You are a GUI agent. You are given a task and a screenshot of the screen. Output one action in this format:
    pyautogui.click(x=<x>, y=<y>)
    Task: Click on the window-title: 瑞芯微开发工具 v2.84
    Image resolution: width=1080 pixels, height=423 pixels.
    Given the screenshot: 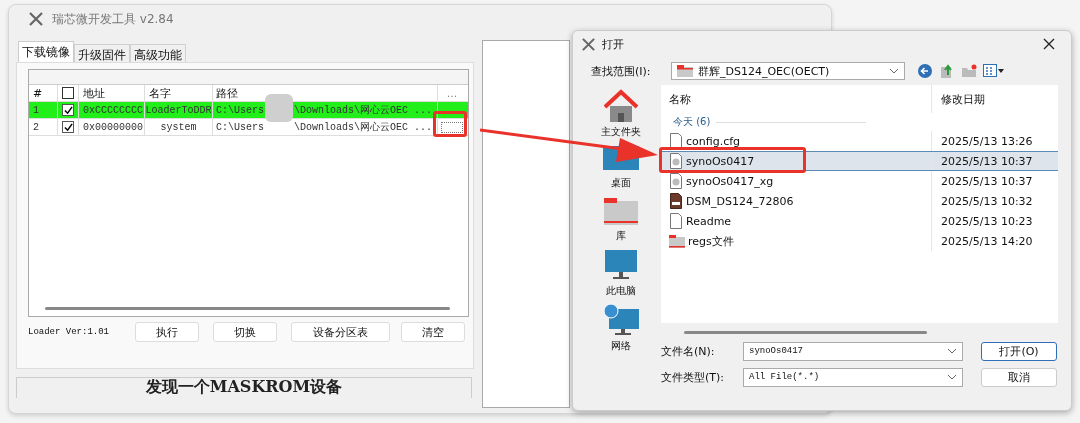 What is the action you would take?
    pyautogui.click(x=113, y=19)
    